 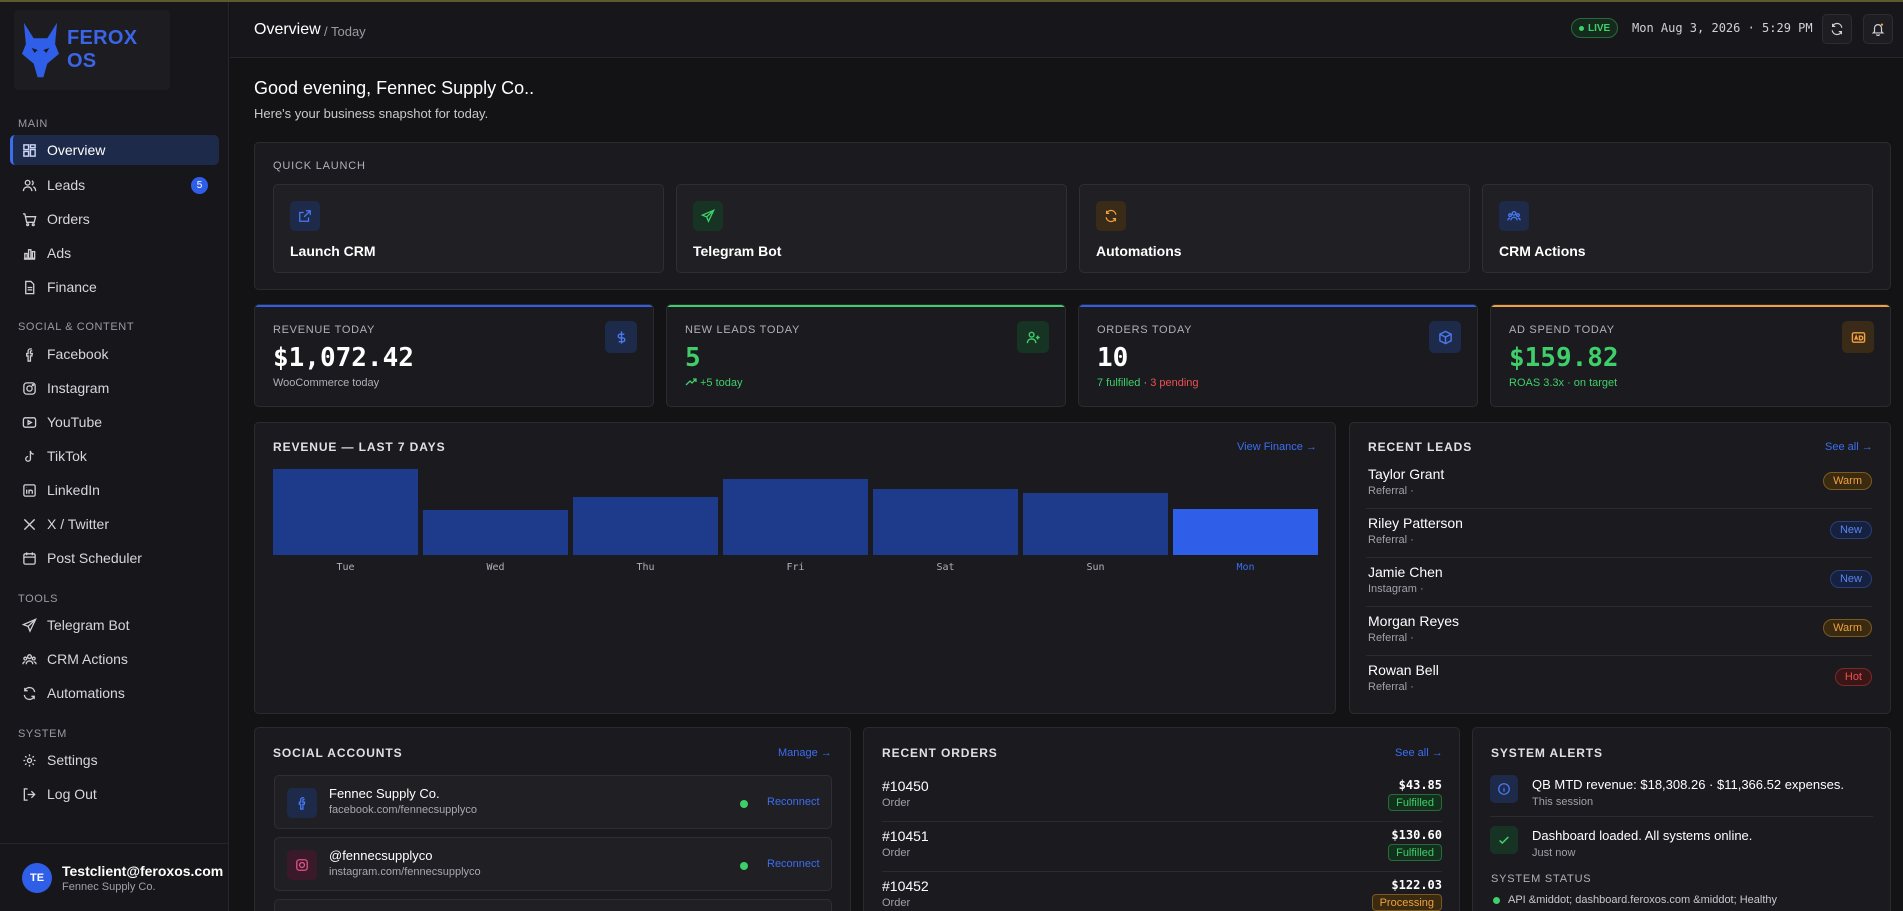 What do you see at coordinates (1619, 631) in the screenshot?
I see `list-item: Morgan Reyes Referral · Warm` at bounding box center [1619, 631].